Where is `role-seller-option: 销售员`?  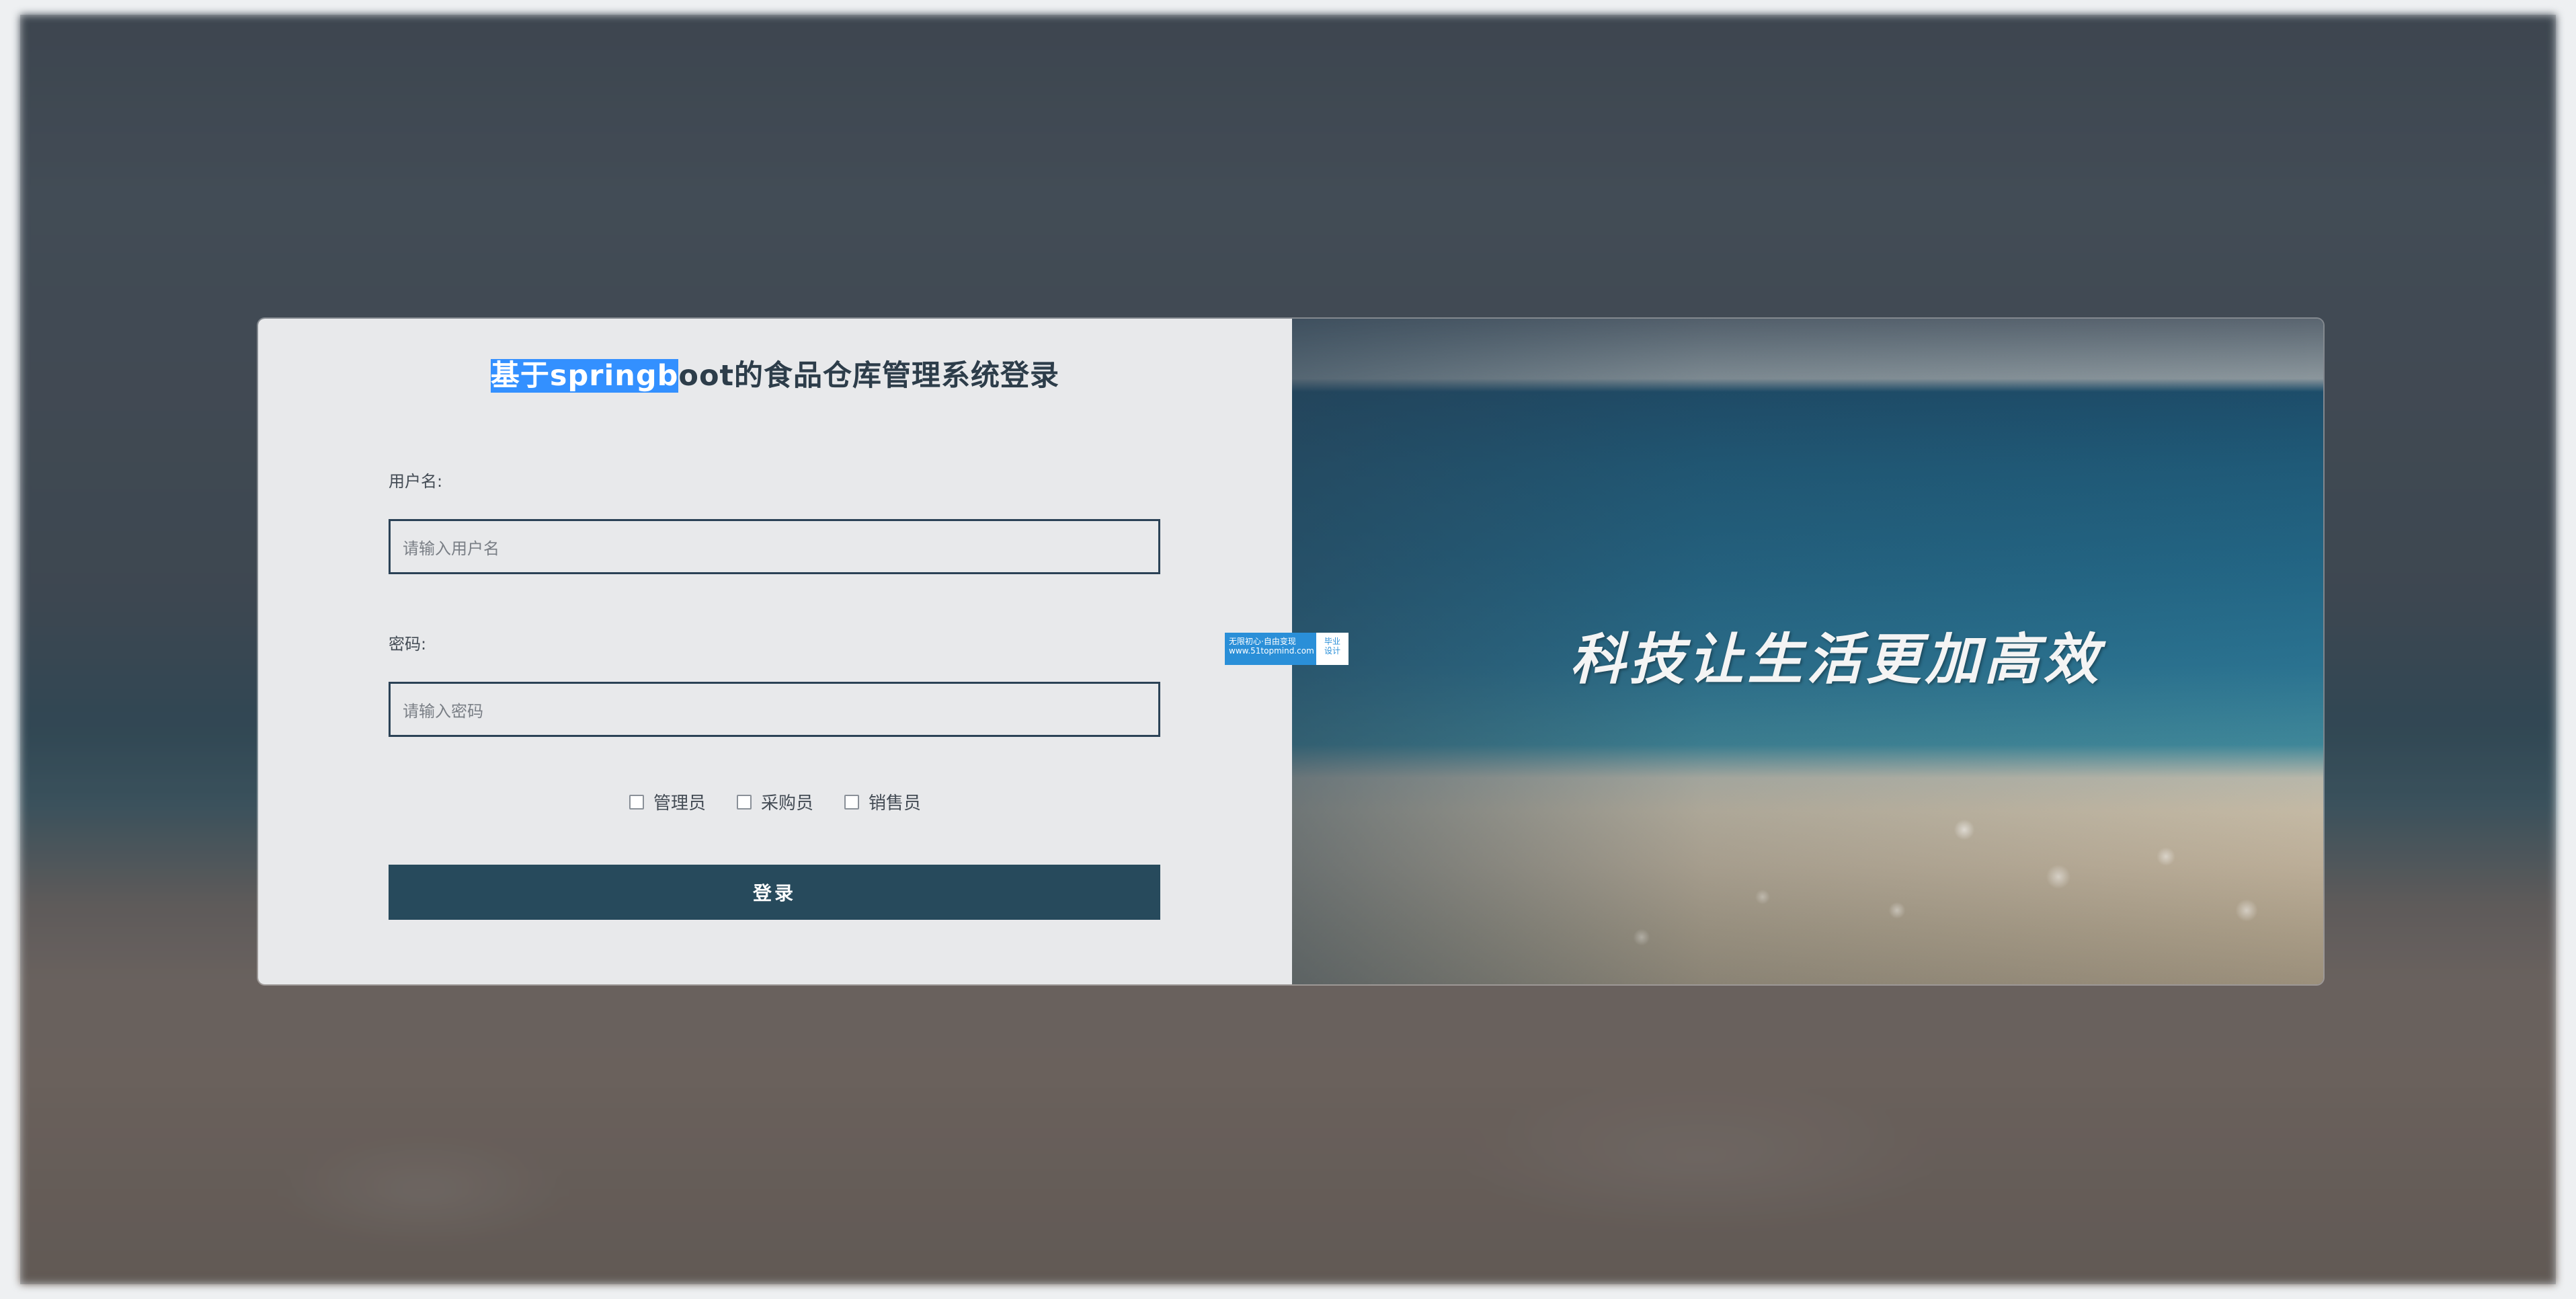 role-seller-option: 销售员 is located at coordinates (882, 801).